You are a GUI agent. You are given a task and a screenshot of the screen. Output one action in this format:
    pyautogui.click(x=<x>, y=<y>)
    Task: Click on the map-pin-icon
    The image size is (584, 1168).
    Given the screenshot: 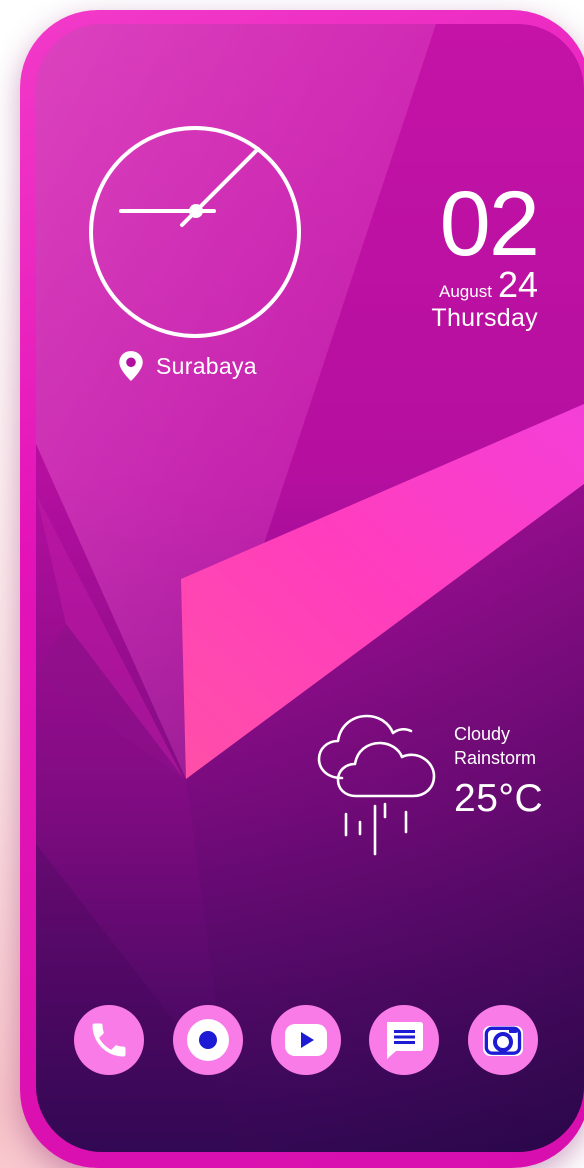 What is the action you would take?
    pyautogui.click(x=131, y=366)
    